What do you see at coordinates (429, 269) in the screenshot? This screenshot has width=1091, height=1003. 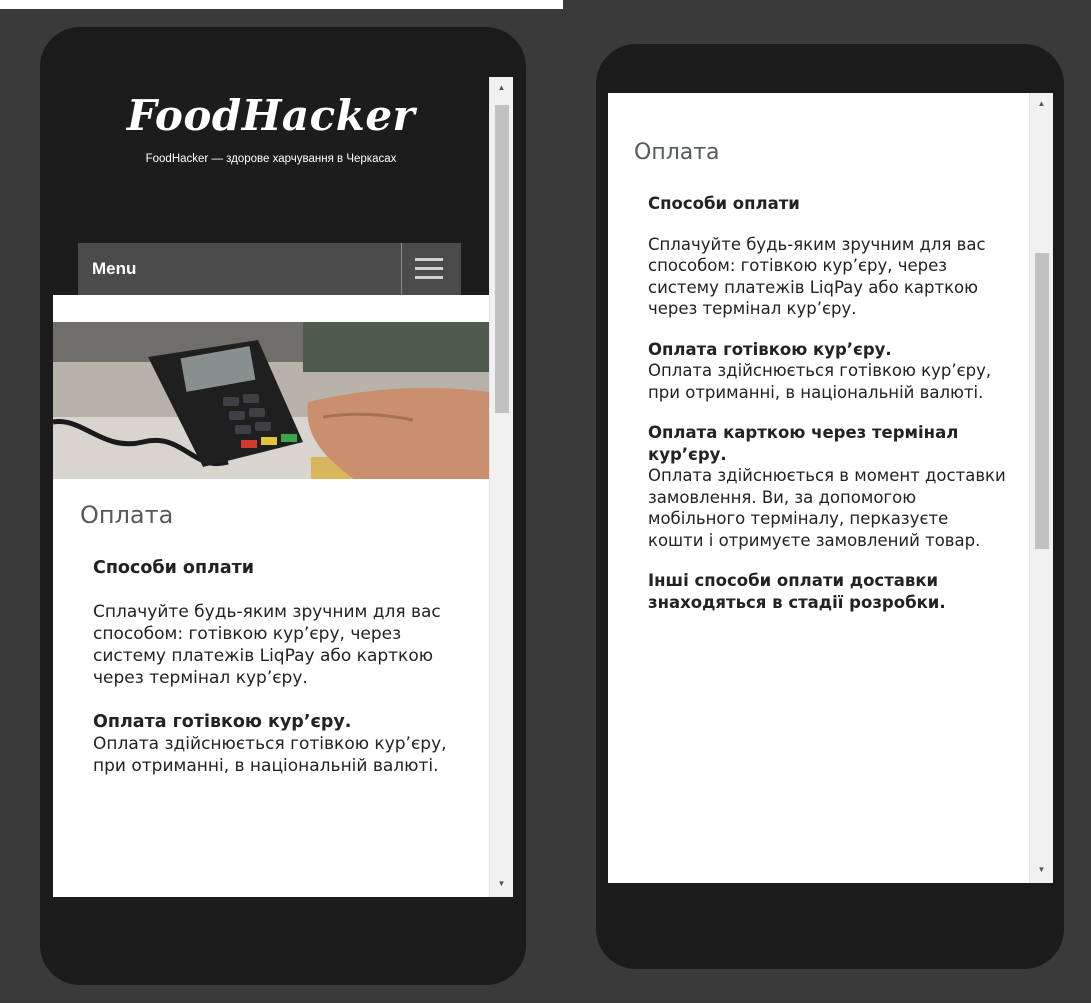 I see `hamburger-icon` at bounding box center [429, 269].